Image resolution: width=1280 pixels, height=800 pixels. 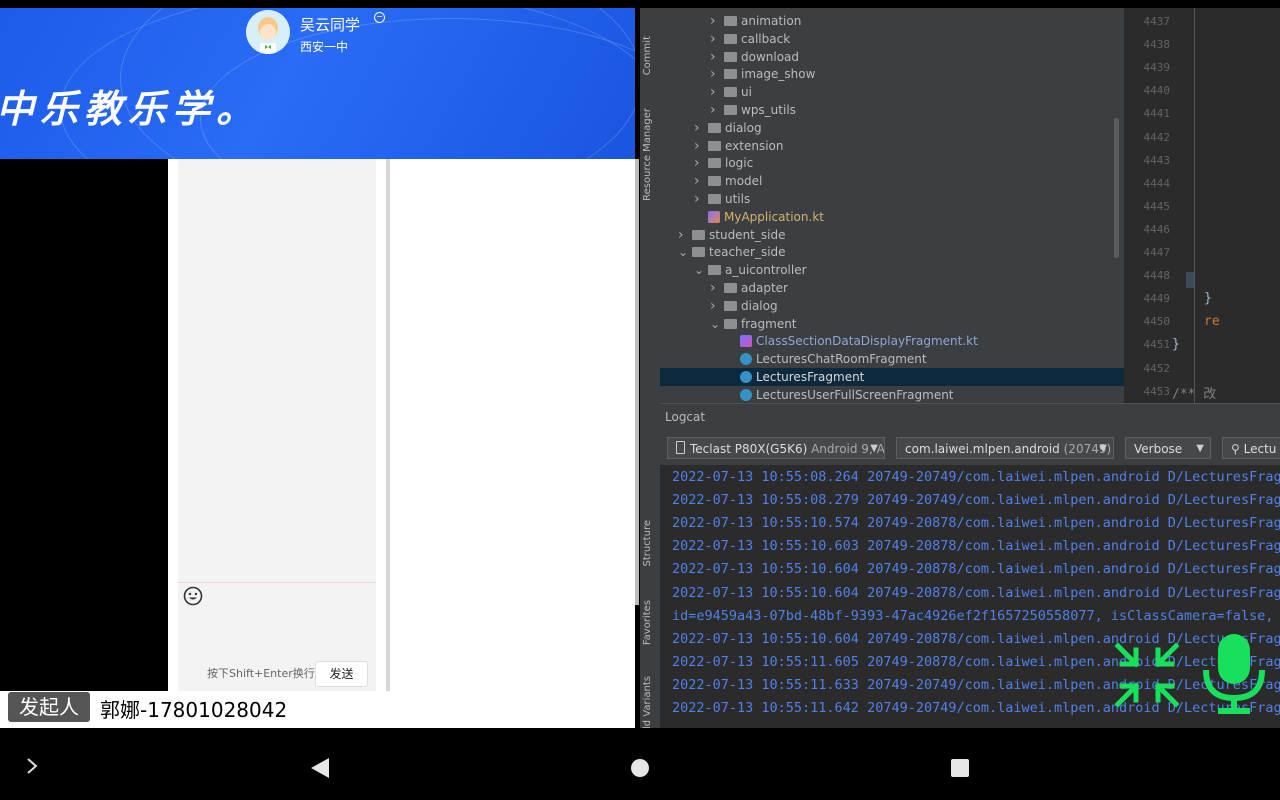 What do you see at coordinates (650, 154) in the screenshot?
I see `tab-resource-manager: Resource Manager` at bounding box center [650, 154].